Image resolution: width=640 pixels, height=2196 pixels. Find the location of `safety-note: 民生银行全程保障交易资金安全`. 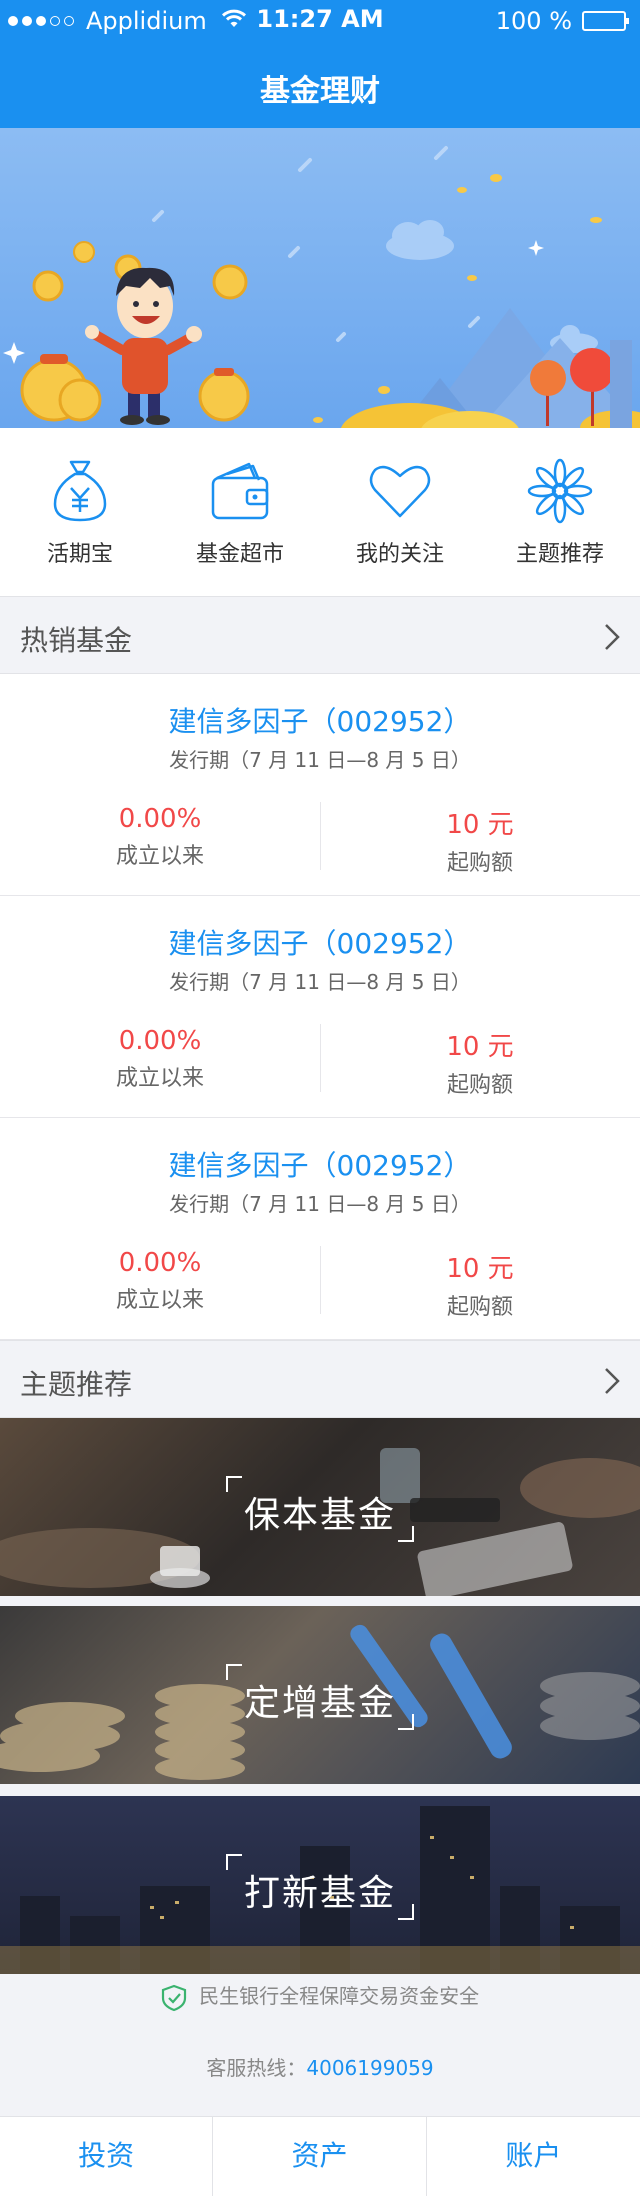

safety-note: 民生银行全程保障交易资金安全 is located at coordinates (320, 1996).